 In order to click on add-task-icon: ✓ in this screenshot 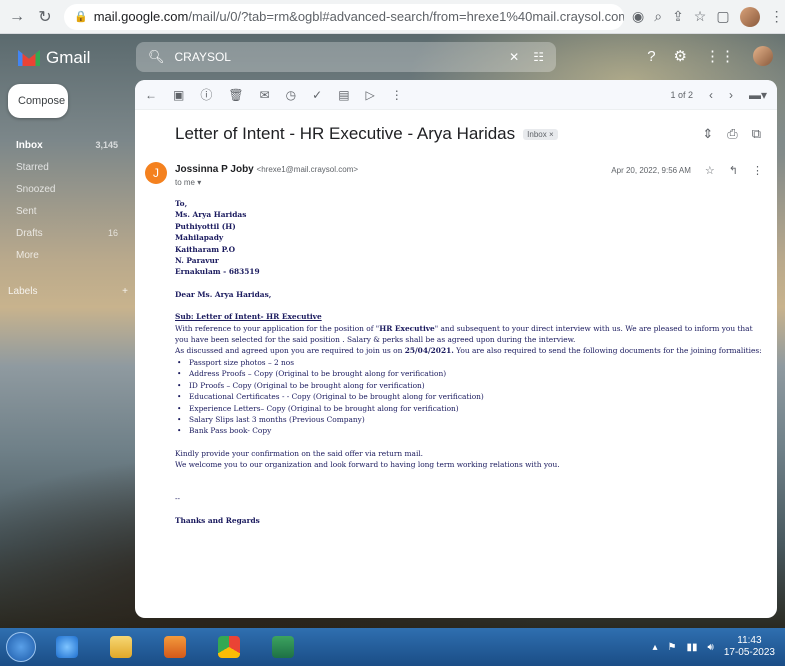, I will do `click(317, 95)`.